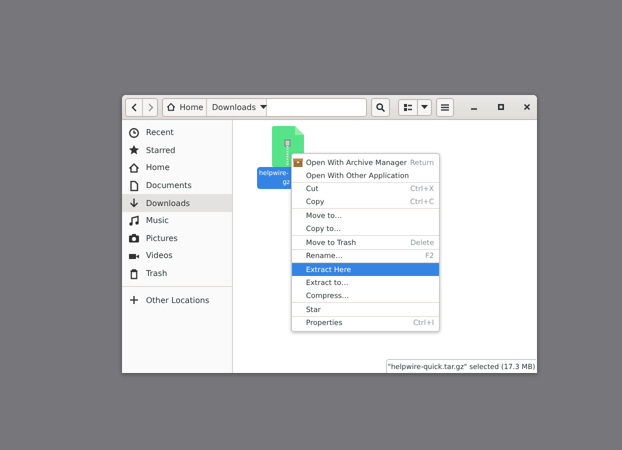 This screenshot has width=622, height=450. Describe the element at coordinates (177, 256) in the screenshot. I see `sidebar-item: Videos` at that location.